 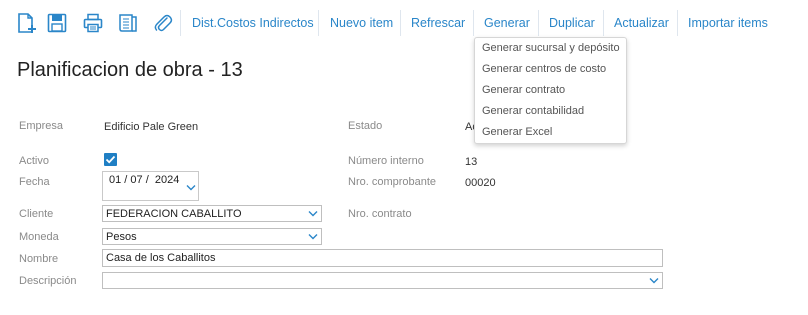 I want to click on menu-item-generar-contrato: Generar contrato, so click(x=523, y=90).